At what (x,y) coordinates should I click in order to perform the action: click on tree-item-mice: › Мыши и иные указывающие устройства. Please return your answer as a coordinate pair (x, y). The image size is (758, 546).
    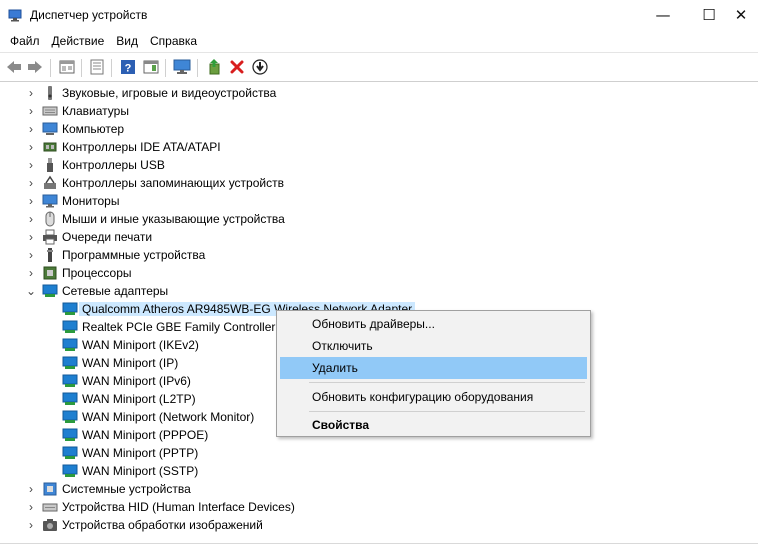
    Looking at the image, I should click on (154, 219).